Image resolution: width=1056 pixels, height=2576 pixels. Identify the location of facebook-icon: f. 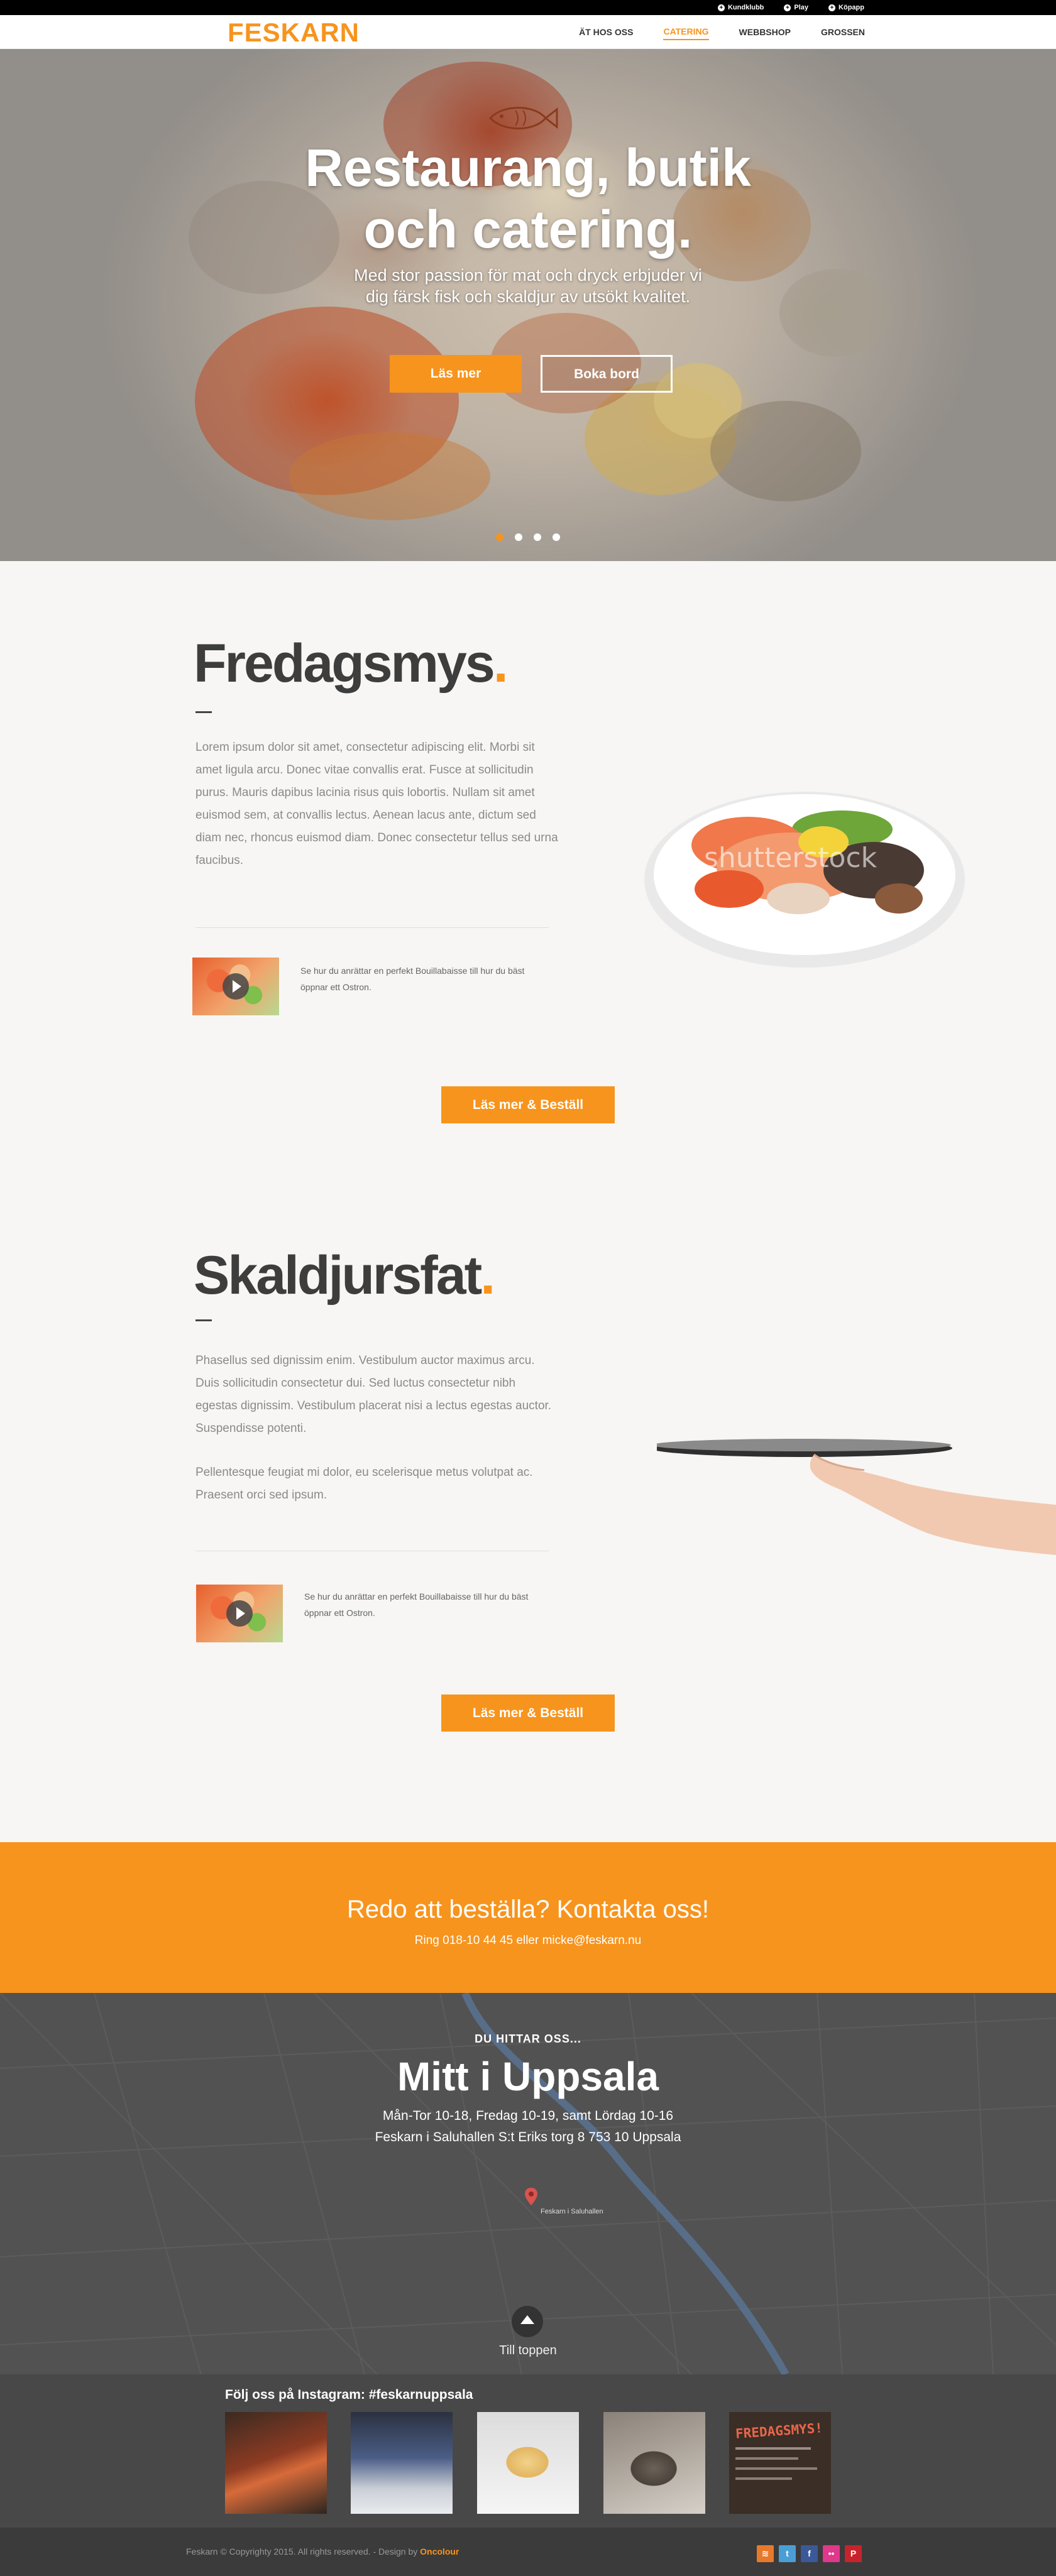
(809, 2553).